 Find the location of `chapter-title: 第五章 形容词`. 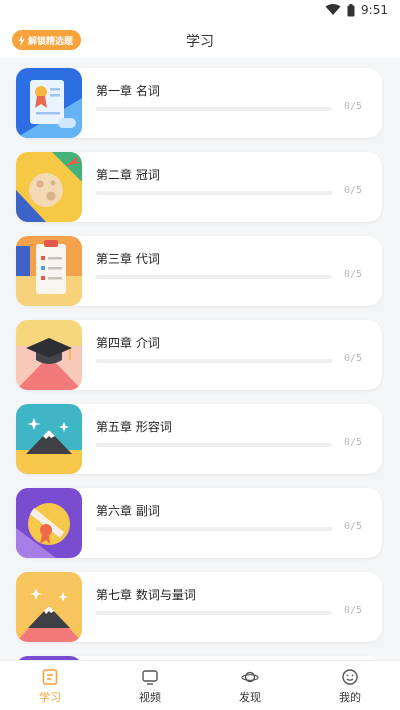

chapter-title: 第五章 形容词 is located at coordinates (134, 427).